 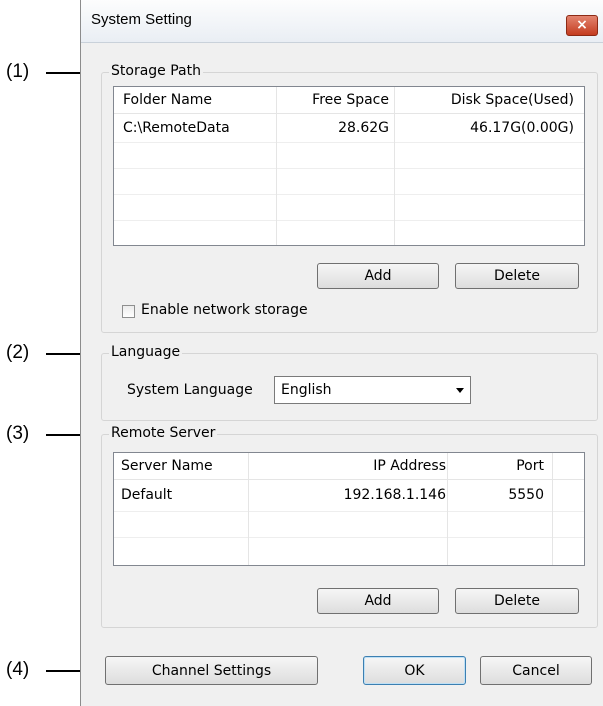 What do you see at coordinates (211, 670) in the screenshot?
I see `channel-settings-button: Channel Settings` at bounding box center [211, 670].